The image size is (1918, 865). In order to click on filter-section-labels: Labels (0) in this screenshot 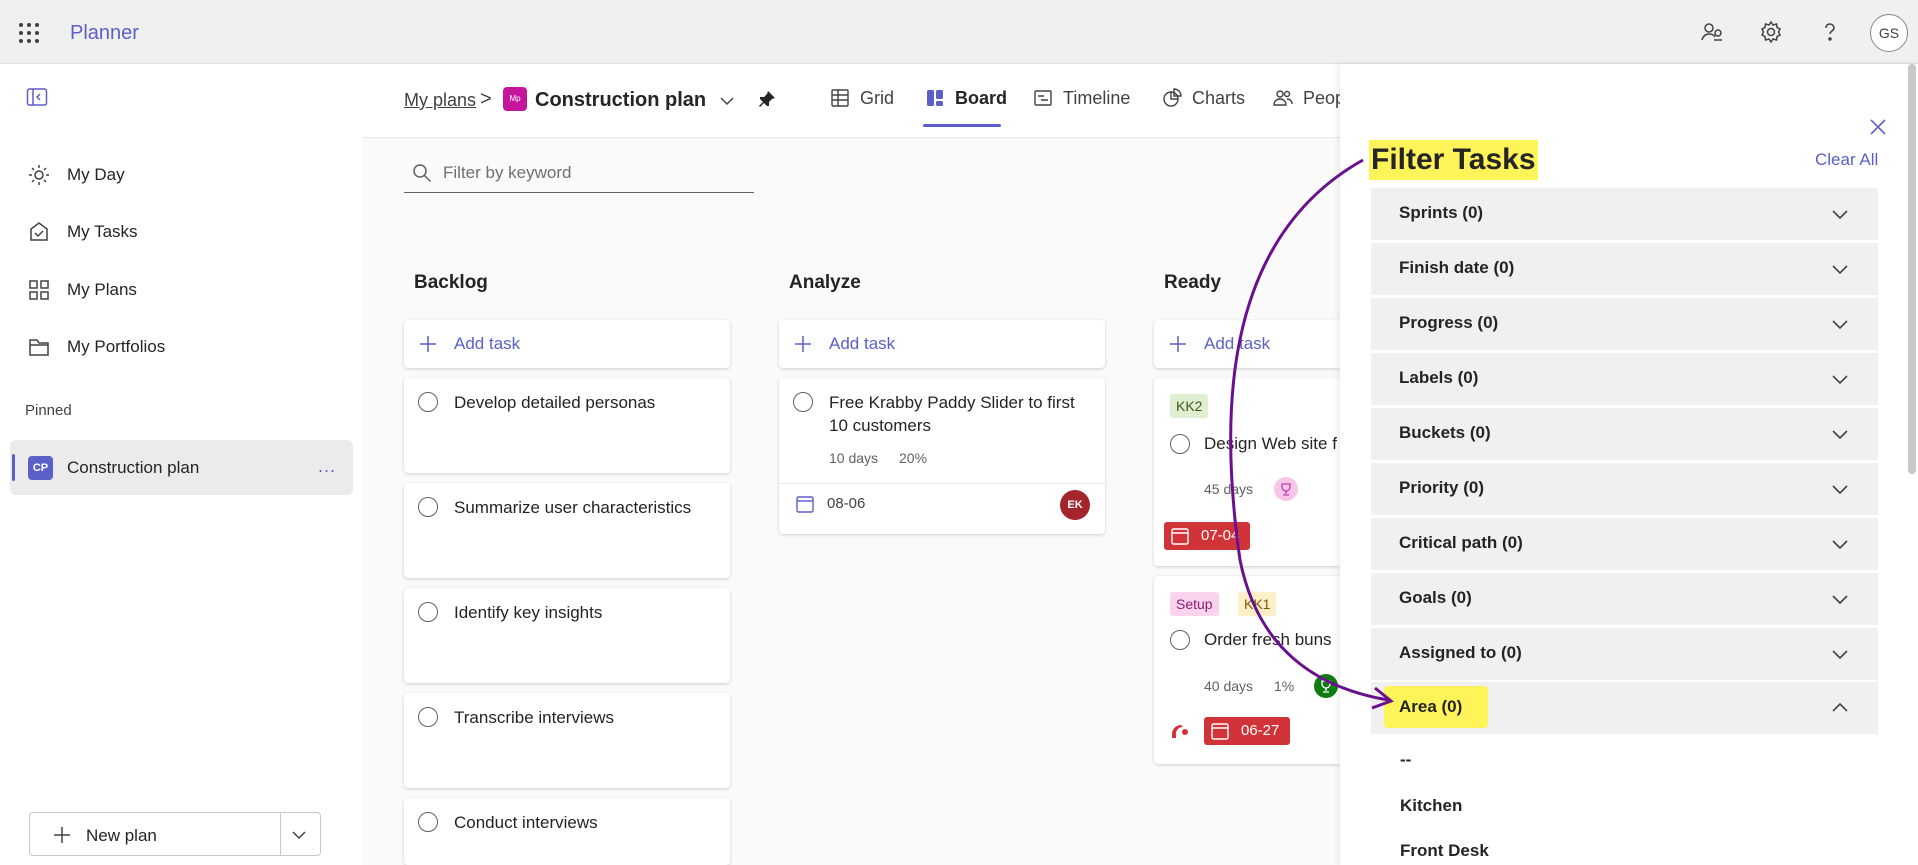, I will do `click(1624, 379)`.